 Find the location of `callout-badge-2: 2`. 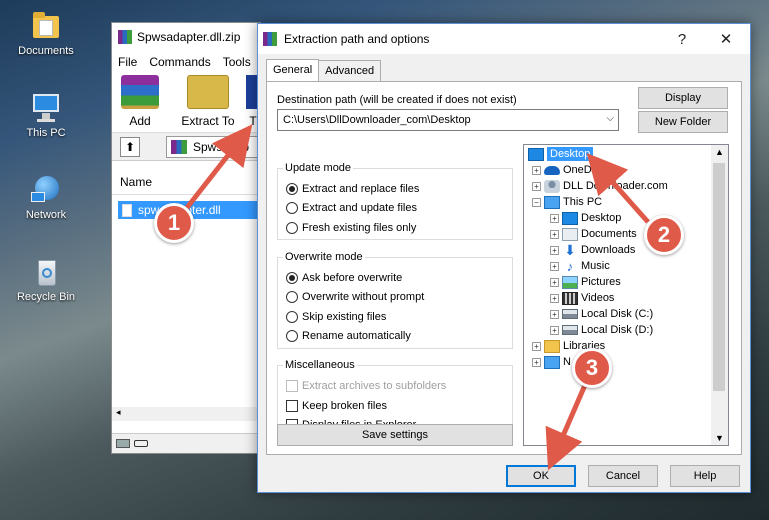

callout-badge-2: 2 is located at coordinates (664, 235).